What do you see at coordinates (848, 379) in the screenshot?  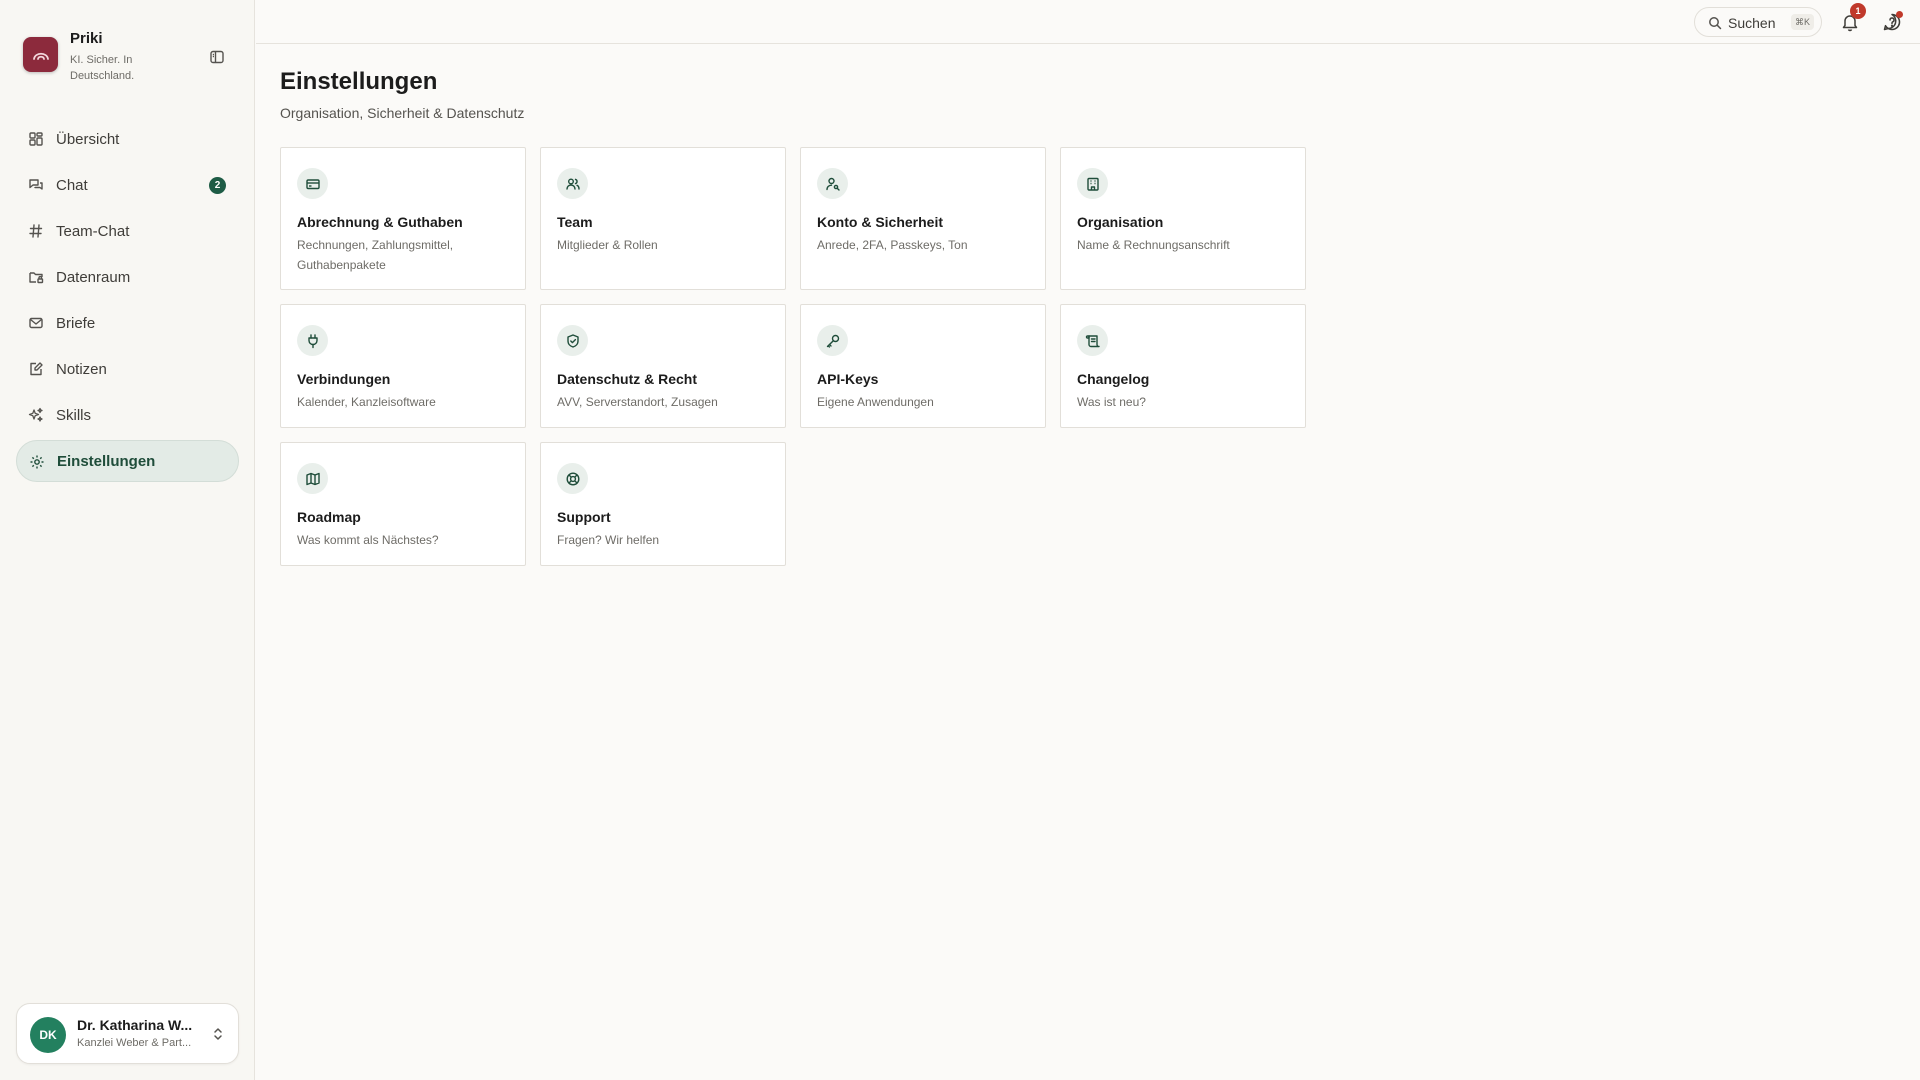 I see `card-title: API-Keys` at bounding box center [848, 379].